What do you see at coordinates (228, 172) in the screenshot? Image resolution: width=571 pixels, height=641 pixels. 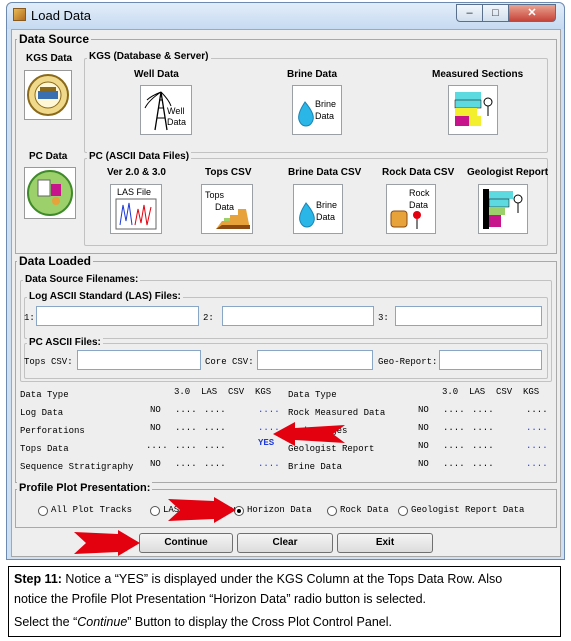 I see `tops-csv-label: Tops CSV` at bounding box center [228, 172].